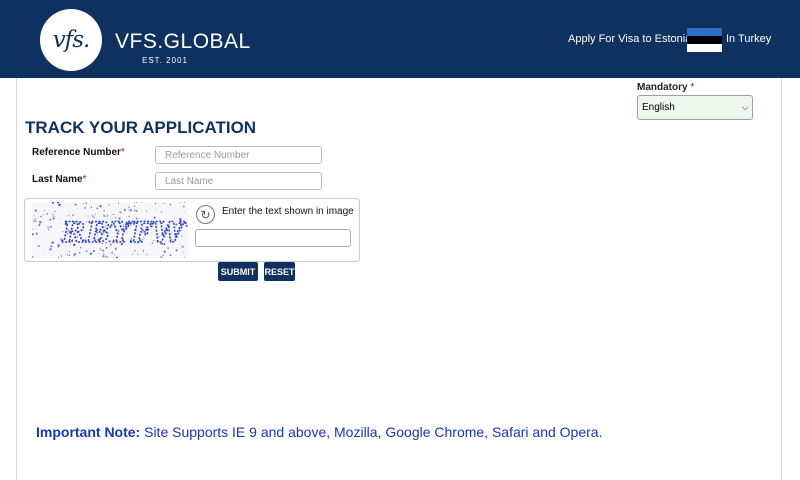 The height and width of the screenshot is (480, 800). What do you see at coordinates (749, 39) in the screenshot?
I see `country-text: In Turkey` at bounding box center [749, 39].